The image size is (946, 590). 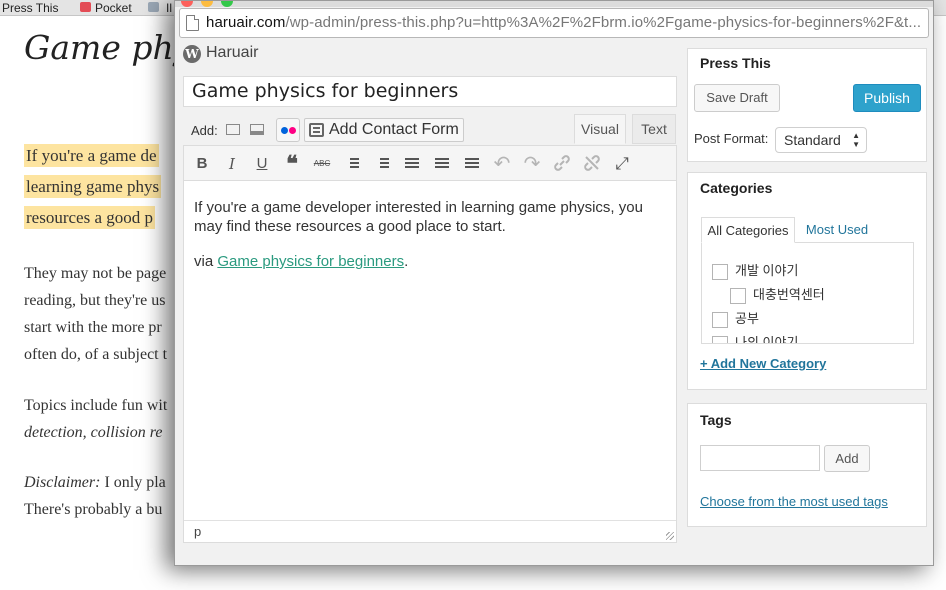 What do you see at coordinates (472, 164) in the screenshot?
I see `align-right-icon` at bounding box center [472, 164].